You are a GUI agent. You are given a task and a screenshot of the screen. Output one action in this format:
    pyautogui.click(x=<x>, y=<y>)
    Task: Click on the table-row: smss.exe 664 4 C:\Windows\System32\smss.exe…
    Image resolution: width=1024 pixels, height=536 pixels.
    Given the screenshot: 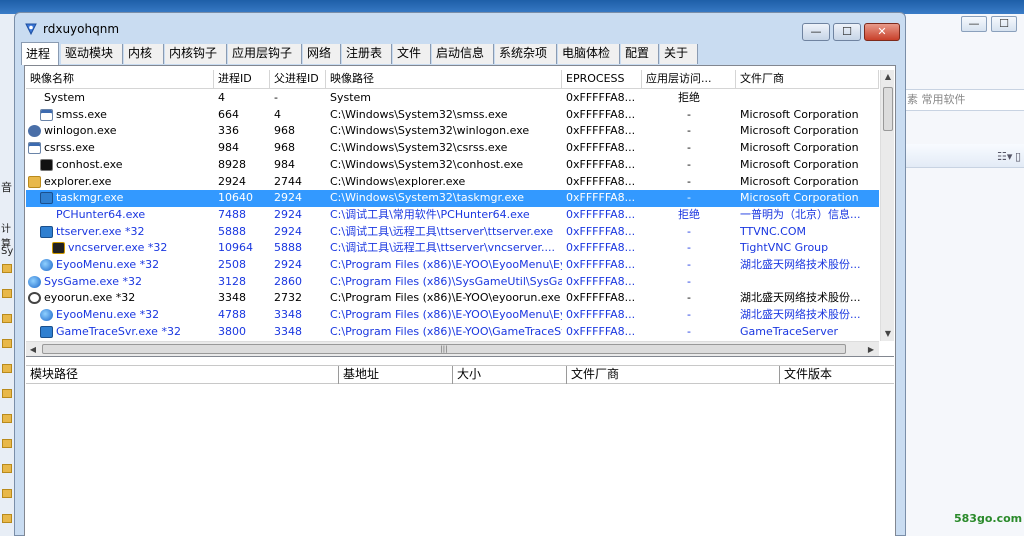 What is the action you would take?
    pyautogui.click(x=452, y=115)
    